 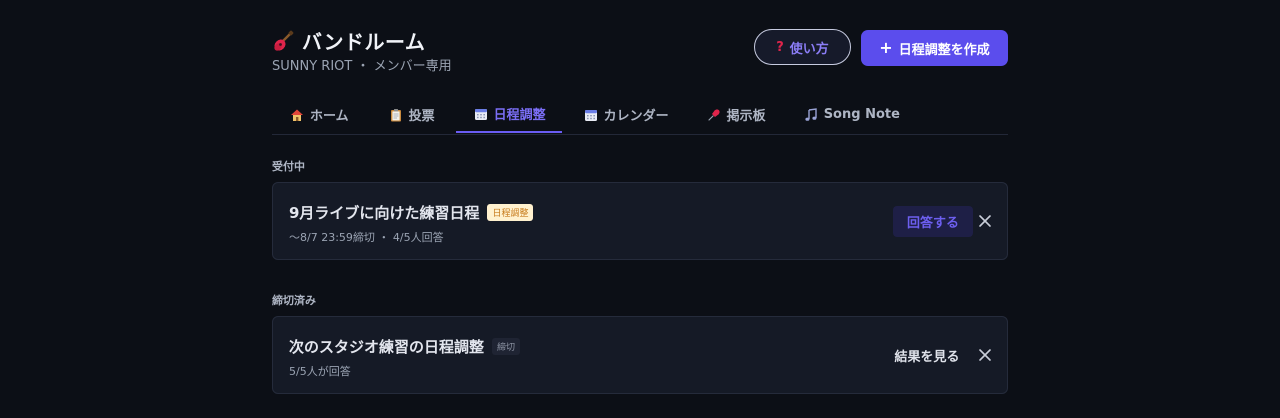 I want to click on clipboard-icon, so click(x=396, y=115).